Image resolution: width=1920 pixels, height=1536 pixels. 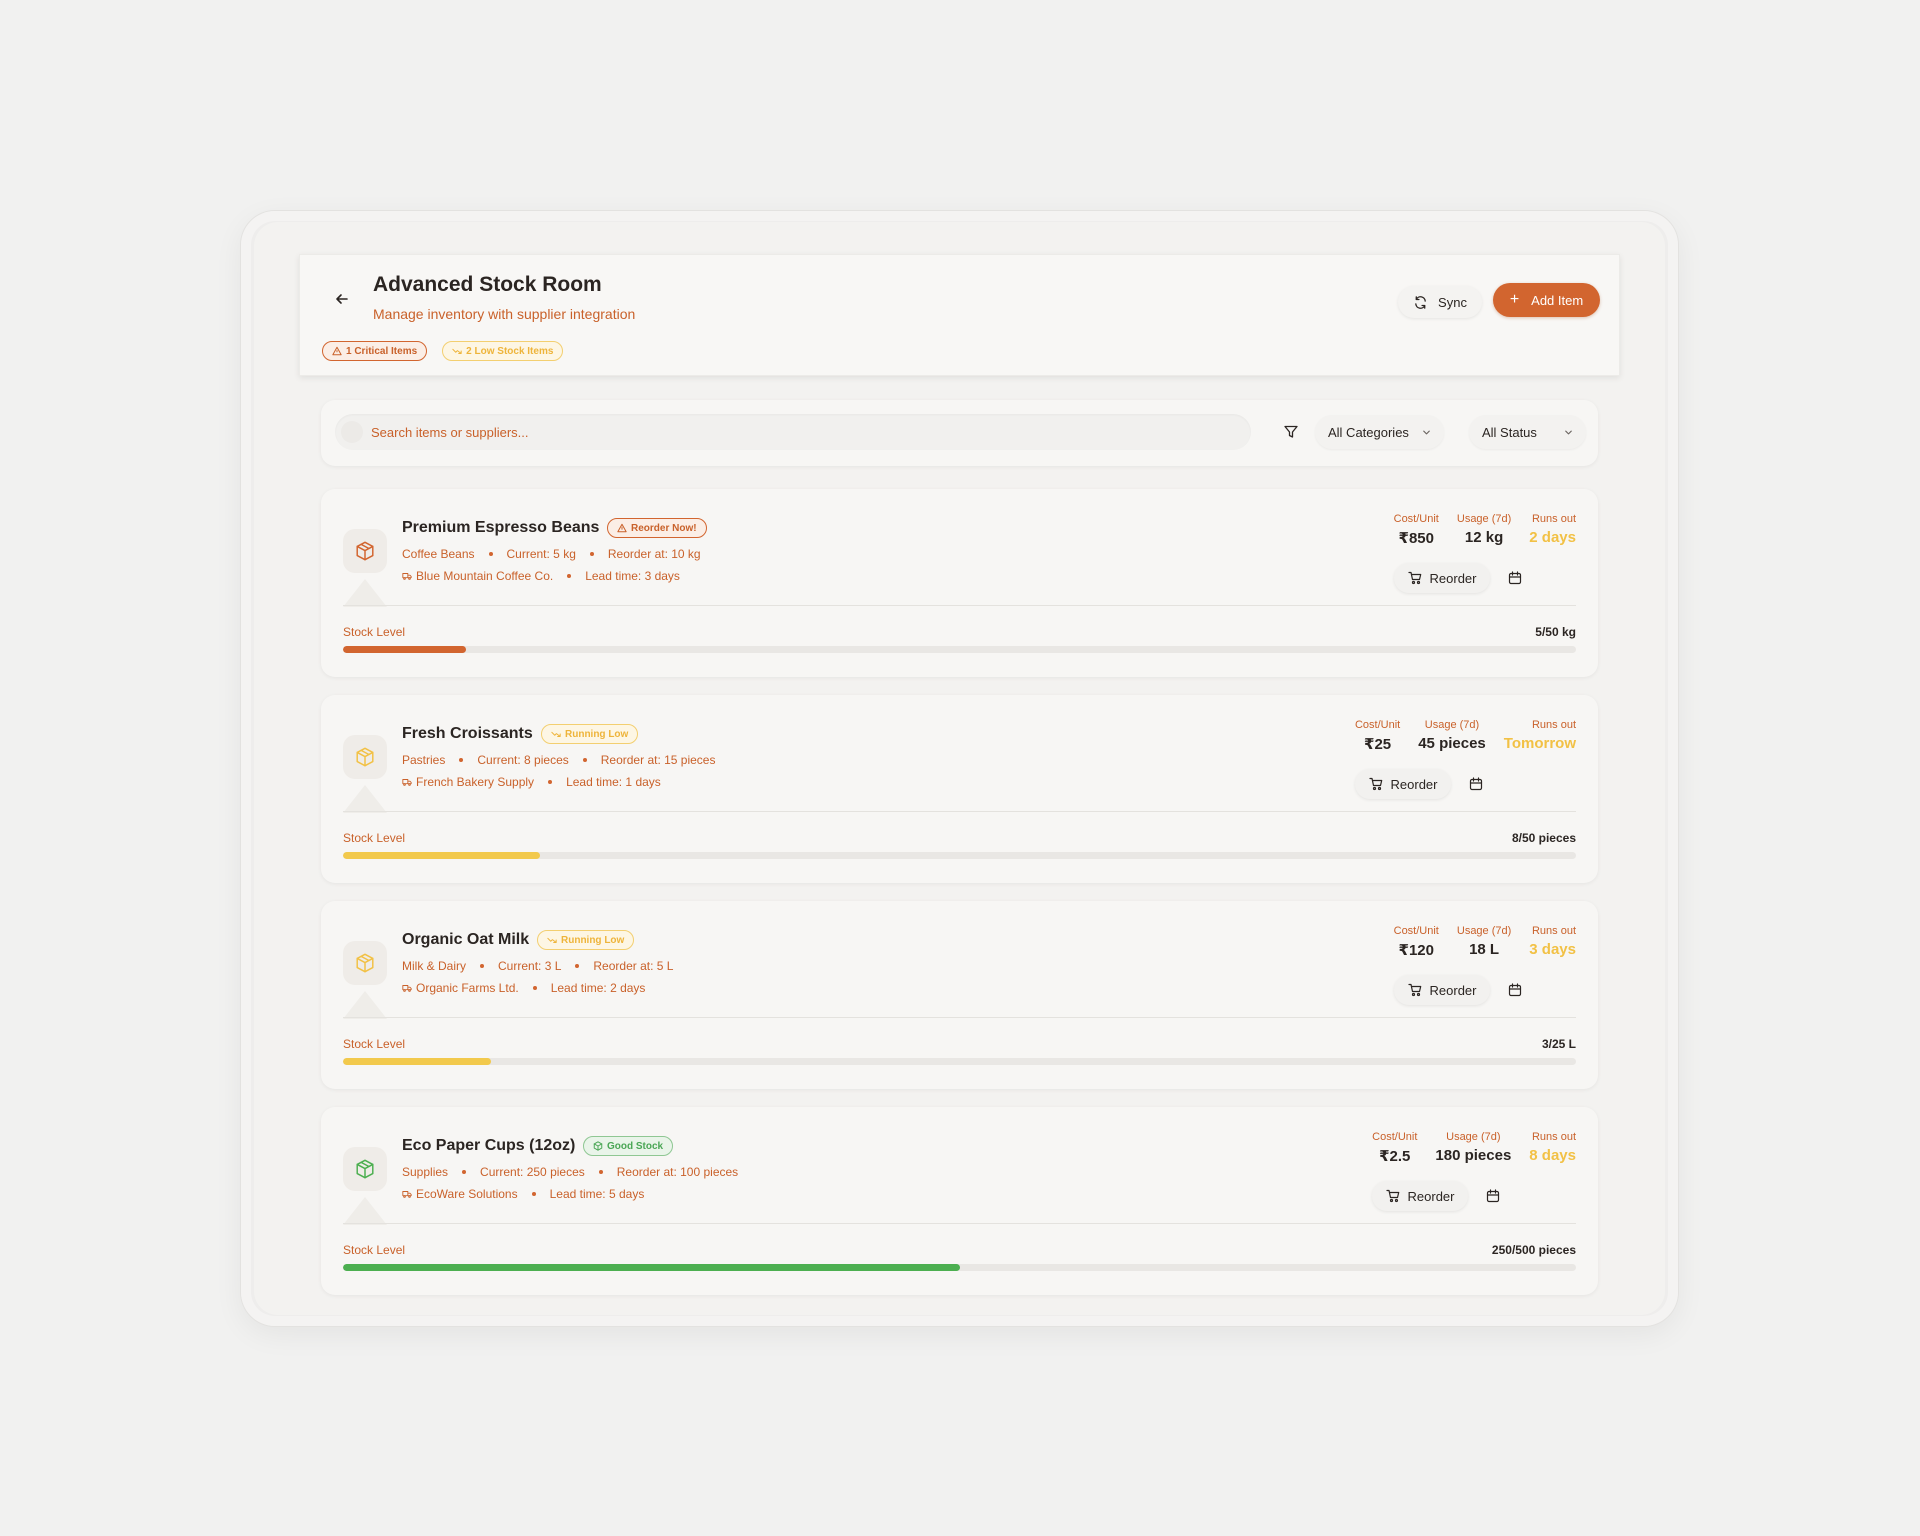 What do you see at coordinates (375, 351) in the screenshot?
I see `critical-items-badge: 1 Critical Items` at bounding box center [375, 351].